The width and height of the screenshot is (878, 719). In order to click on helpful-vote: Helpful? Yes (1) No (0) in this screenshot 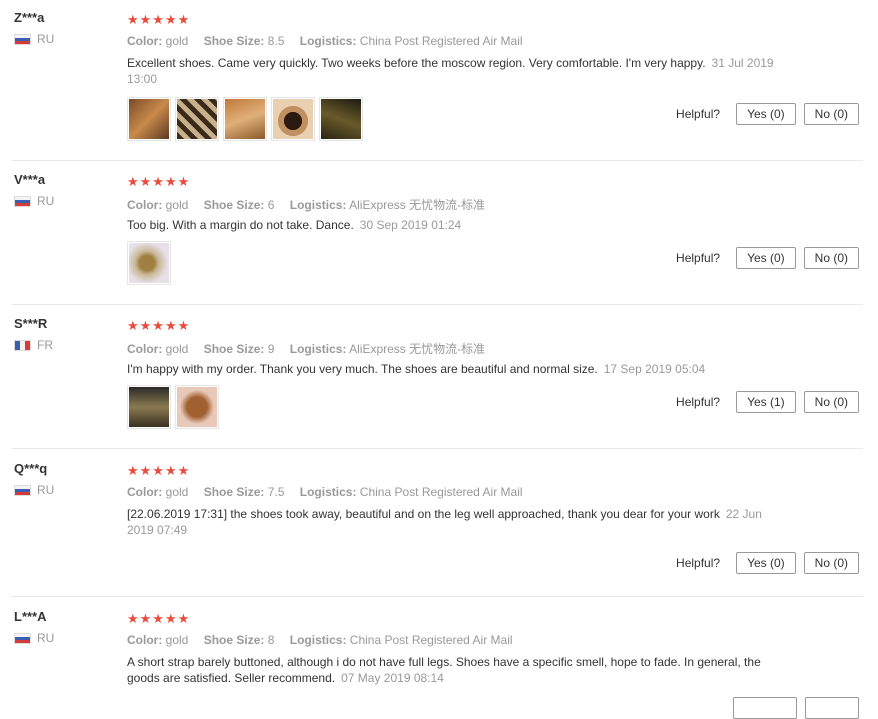, I will do `click(767, 402)`.